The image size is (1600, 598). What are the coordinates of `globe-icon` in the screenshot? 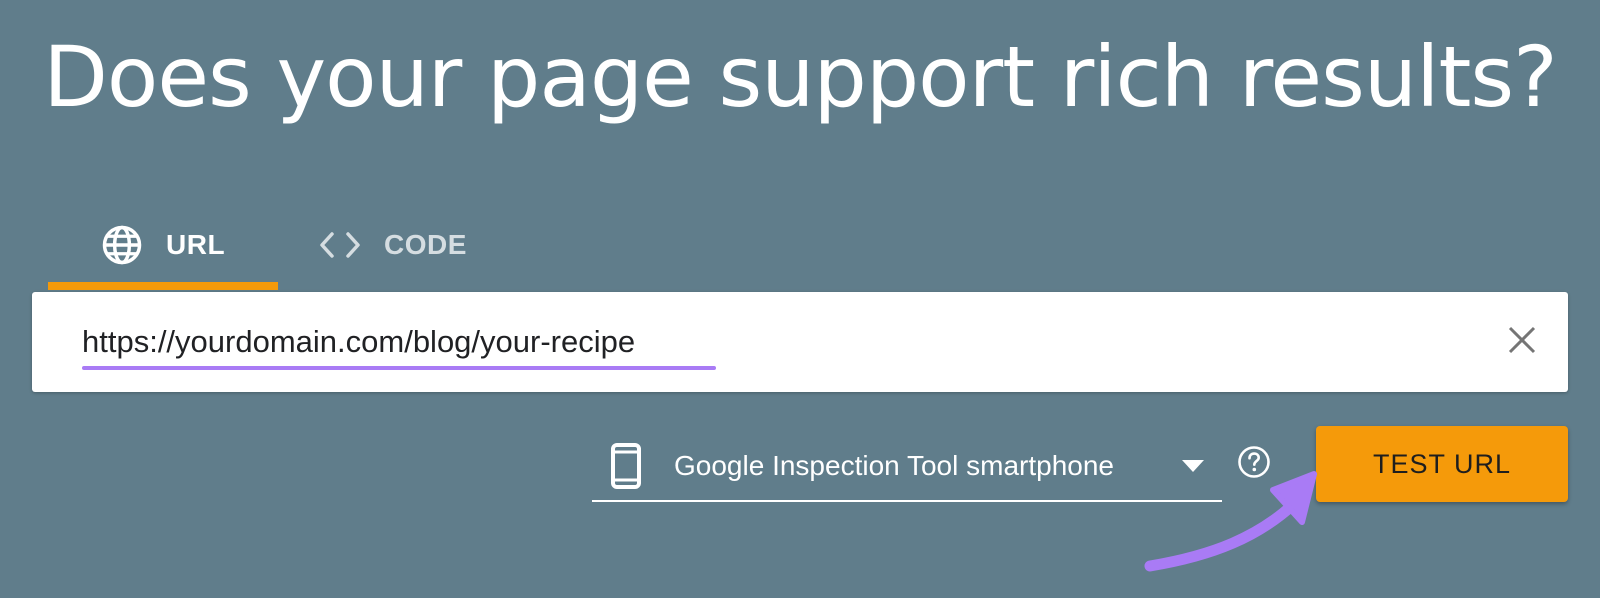 It's located at (122, 245).